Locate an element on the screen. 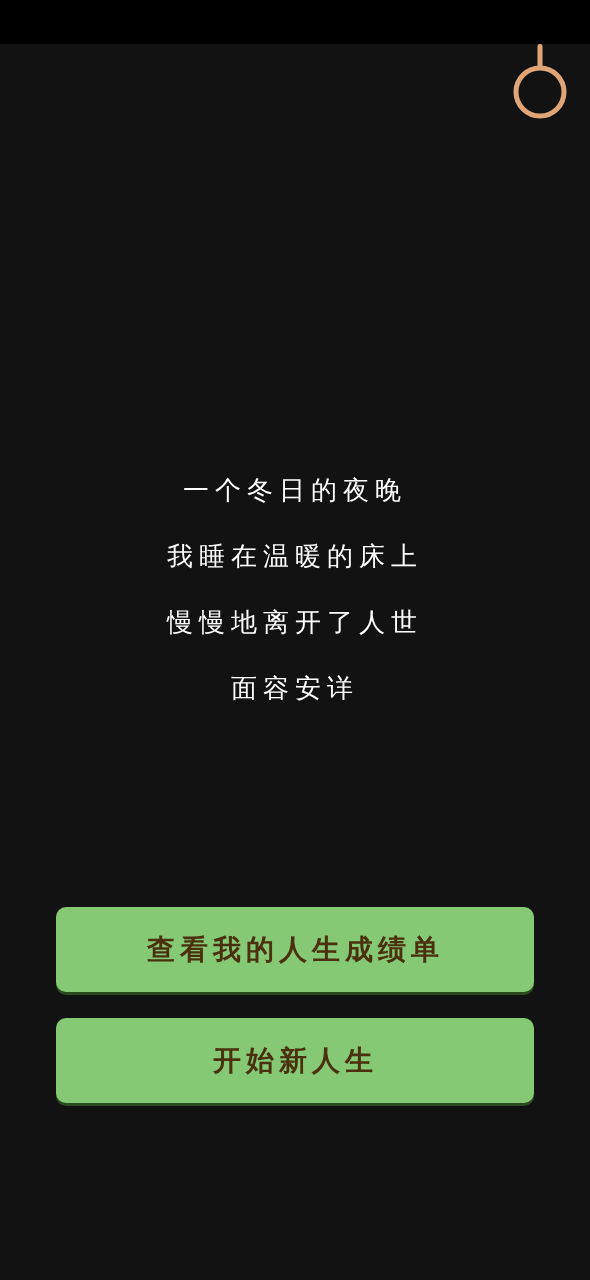  pull-ring-icon is located at coordinates (540, 82).